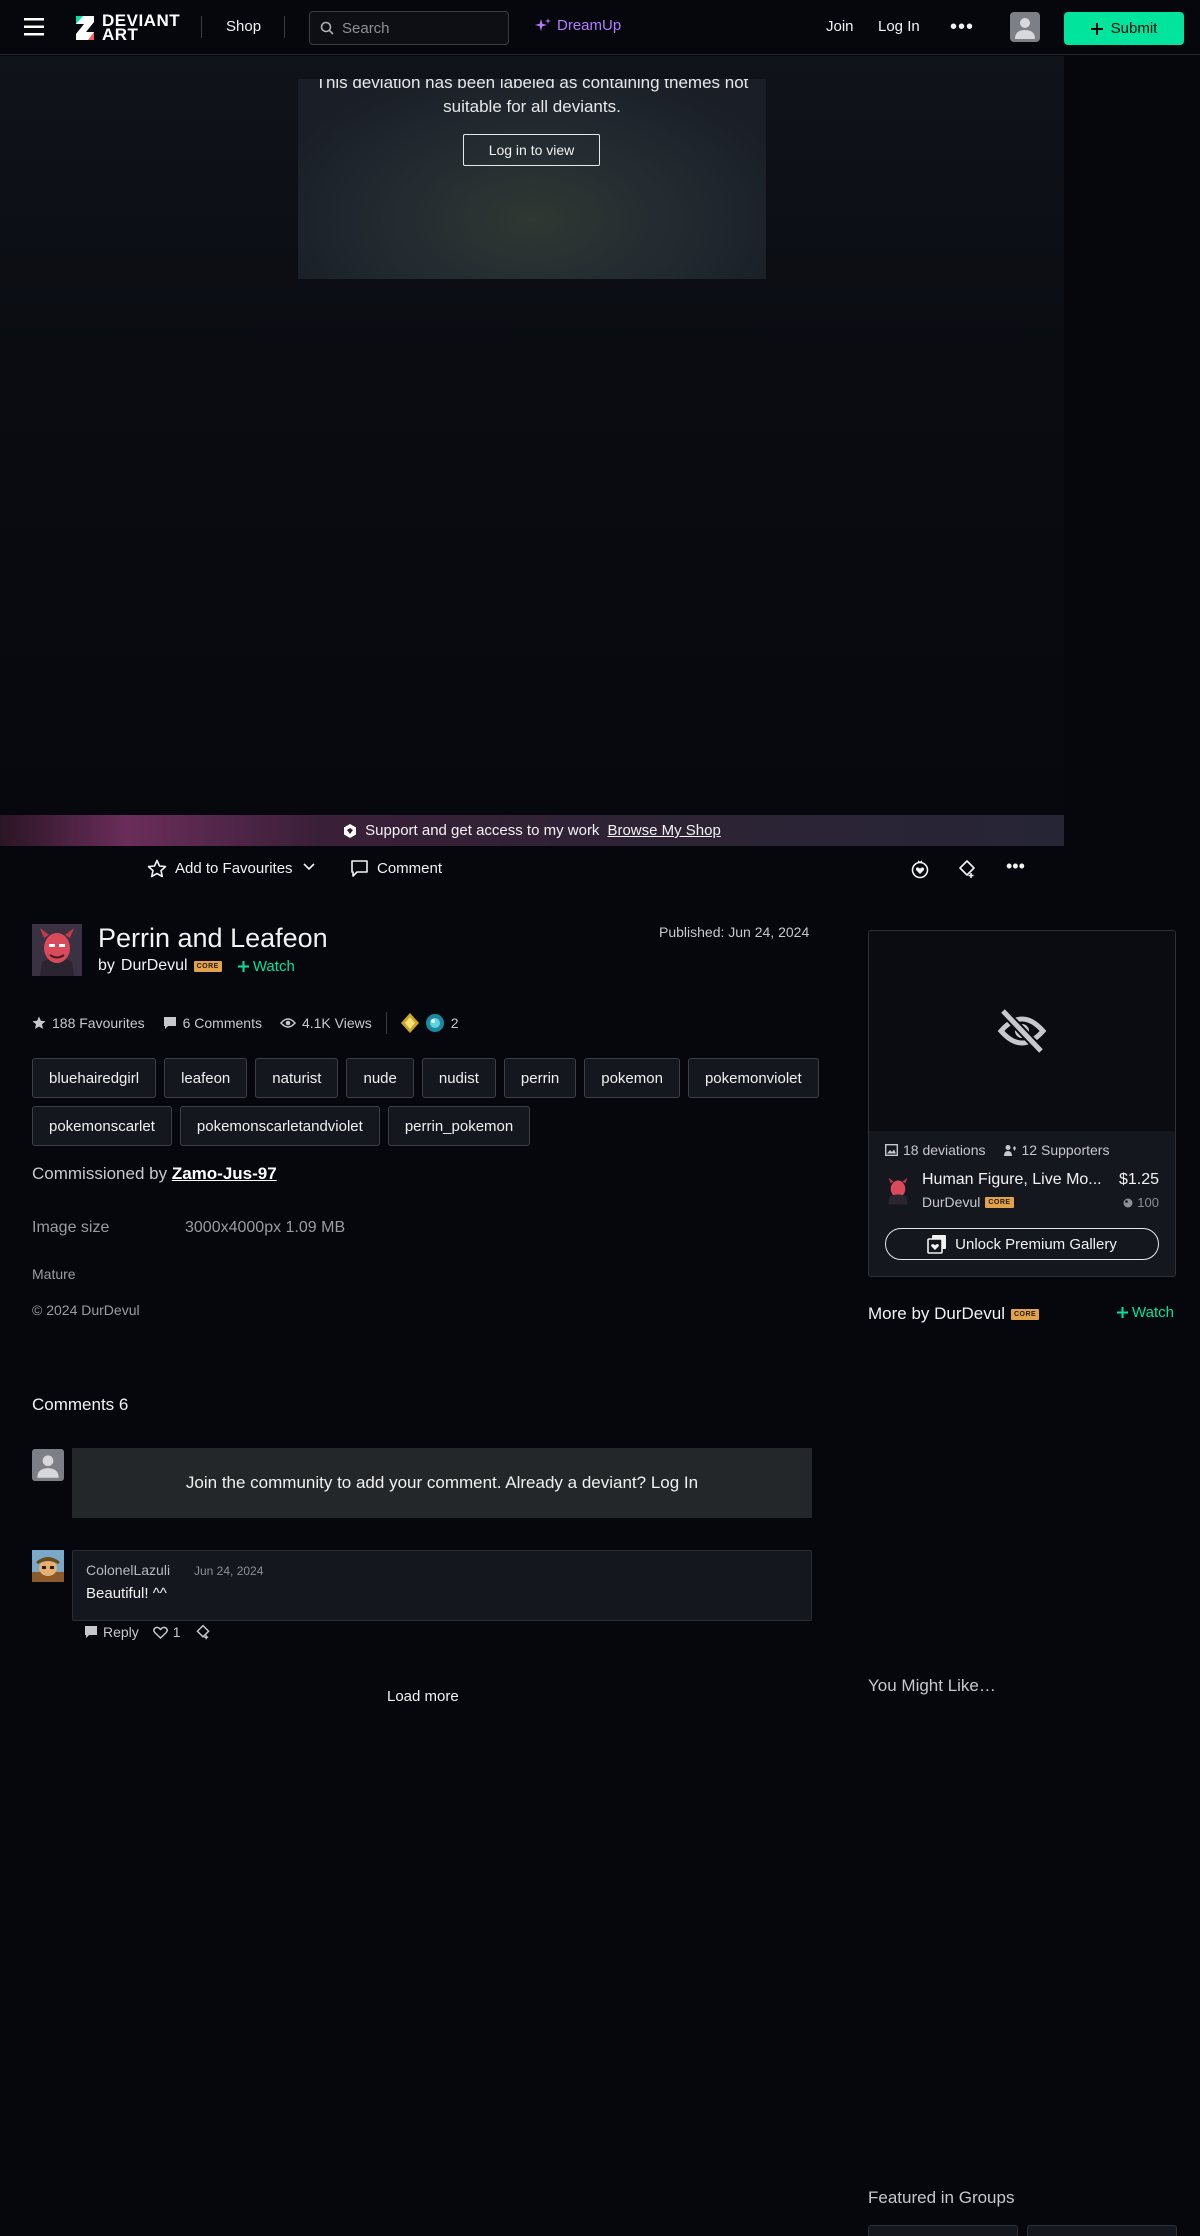 The height and width of the screenshot is (2236, 1200). I want to click on tag-pokemonviolet: pokemonviolet, so click(753, 1078).